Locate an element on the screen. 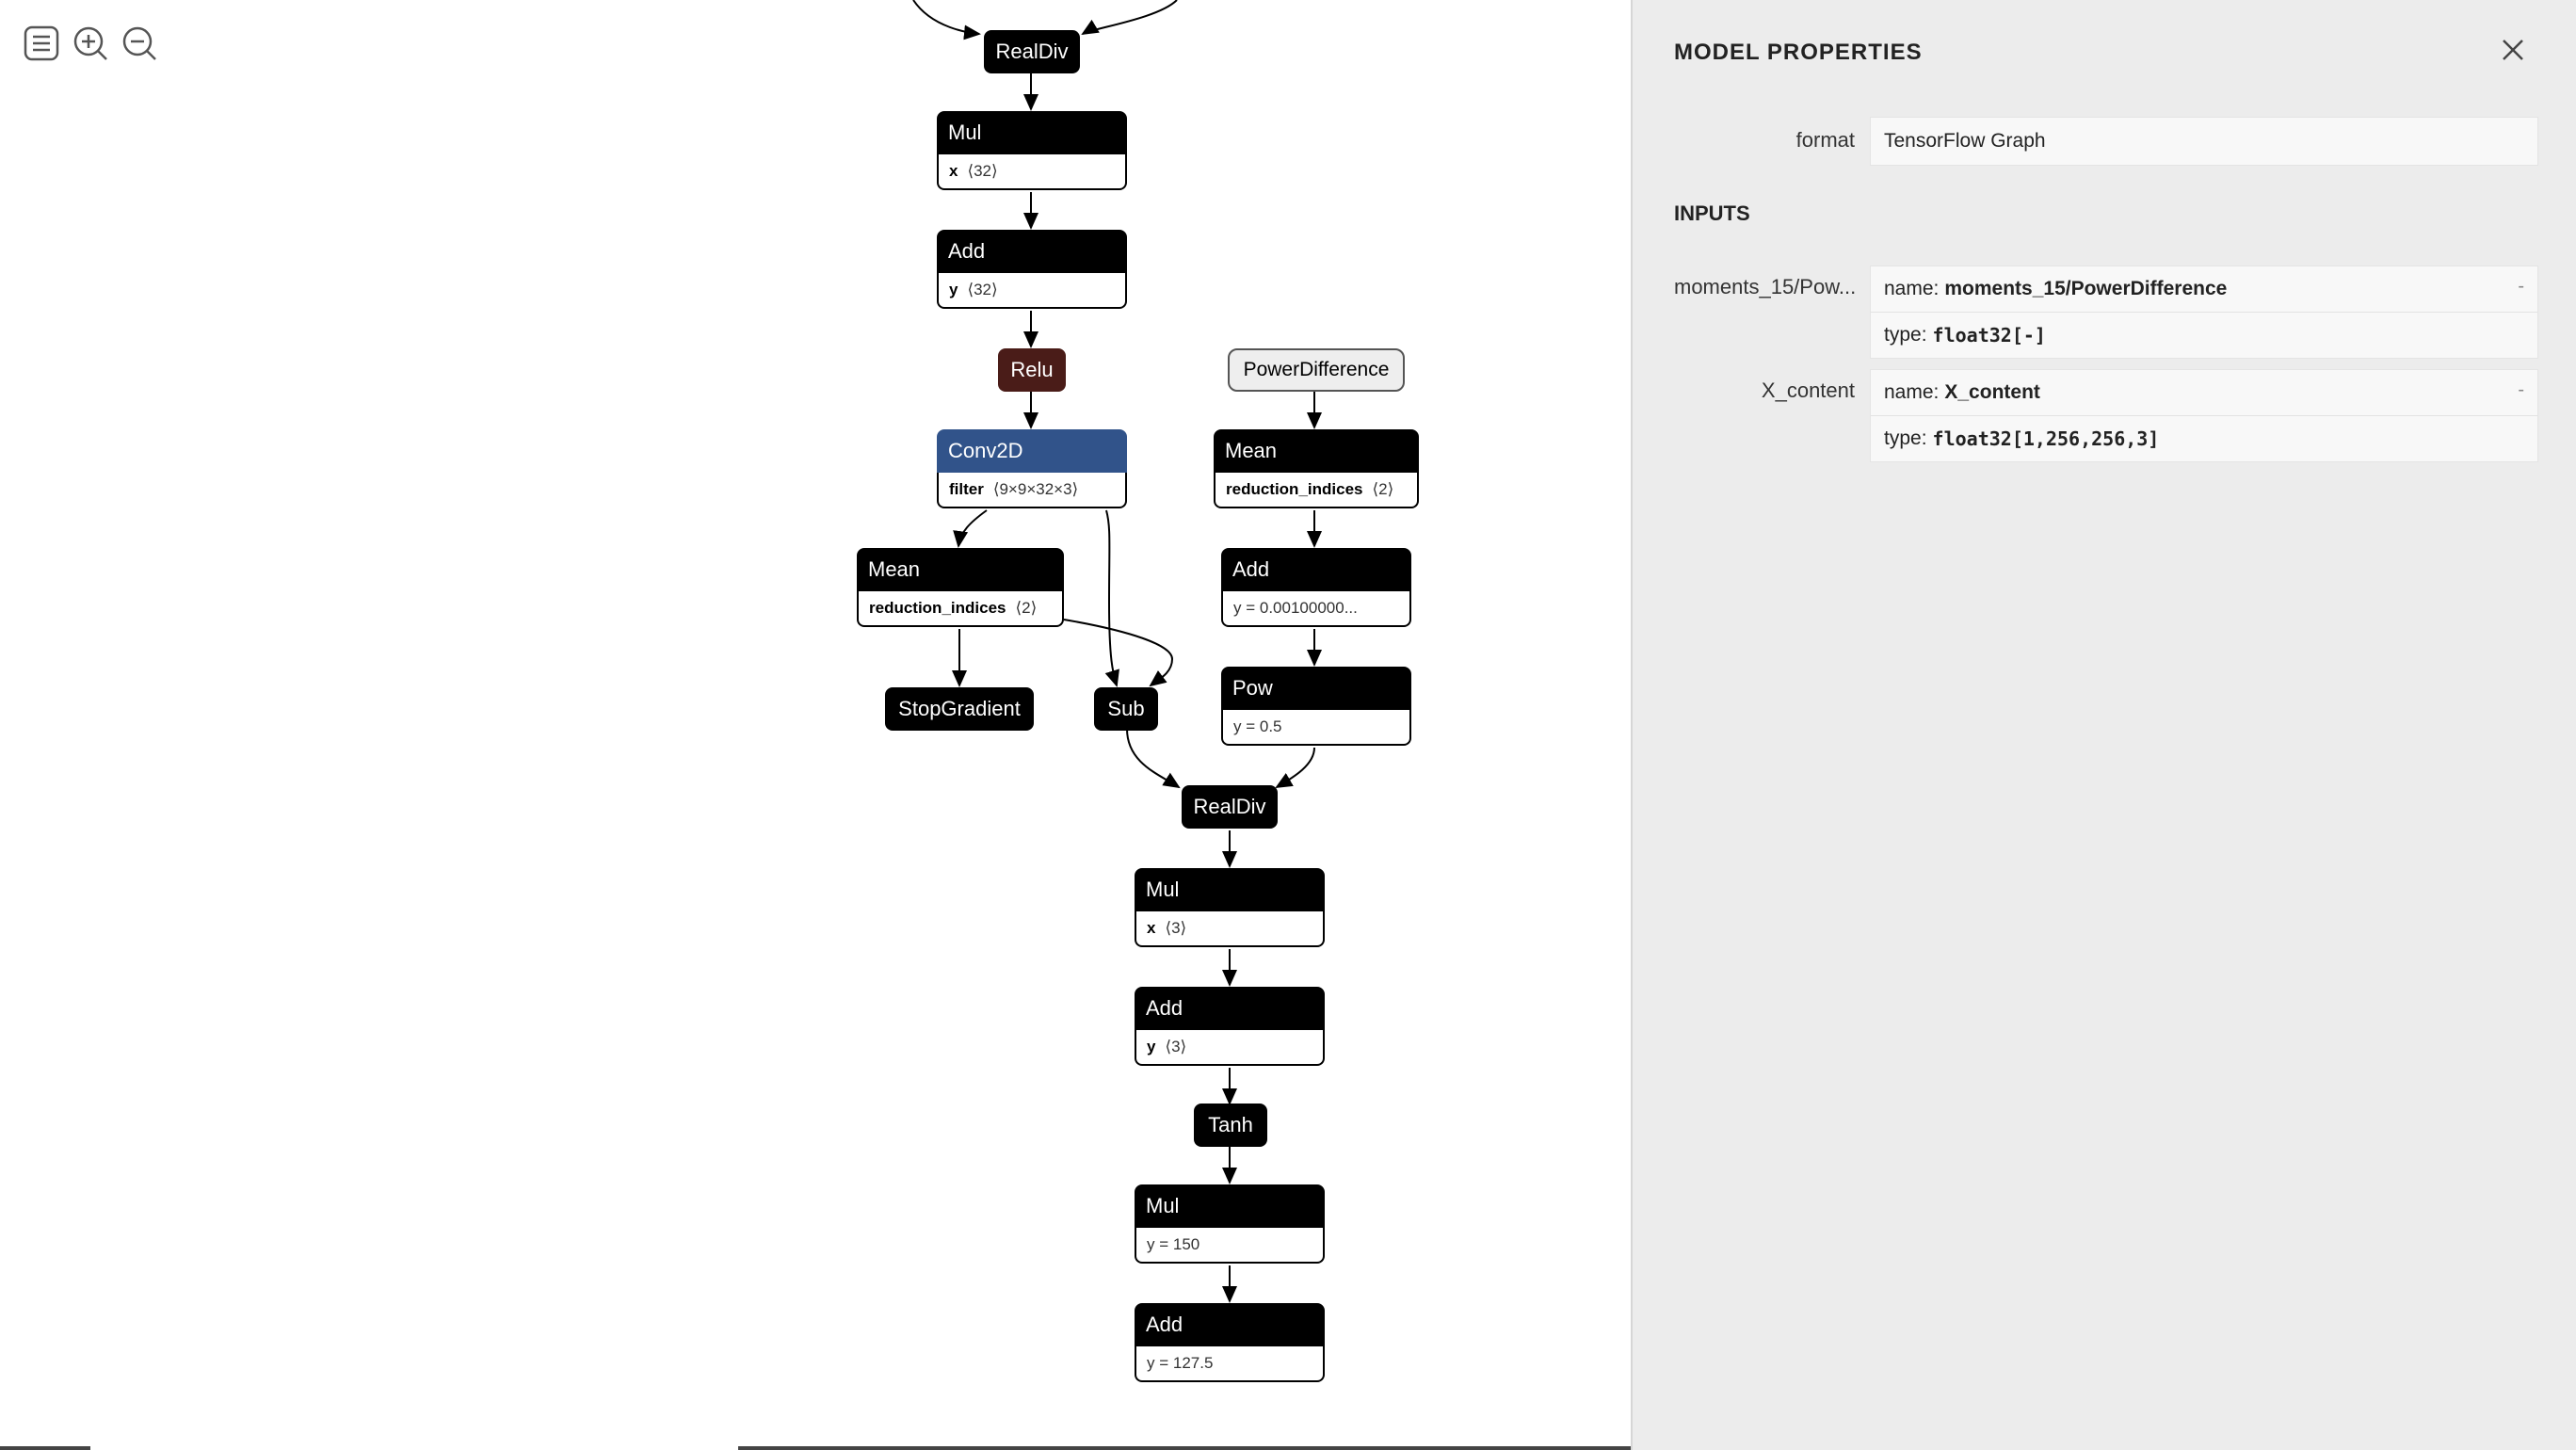 The height and width of the screenshot is (1450, 2576). node-attr: y = 0.5 is located at coordinates (1316, 728).